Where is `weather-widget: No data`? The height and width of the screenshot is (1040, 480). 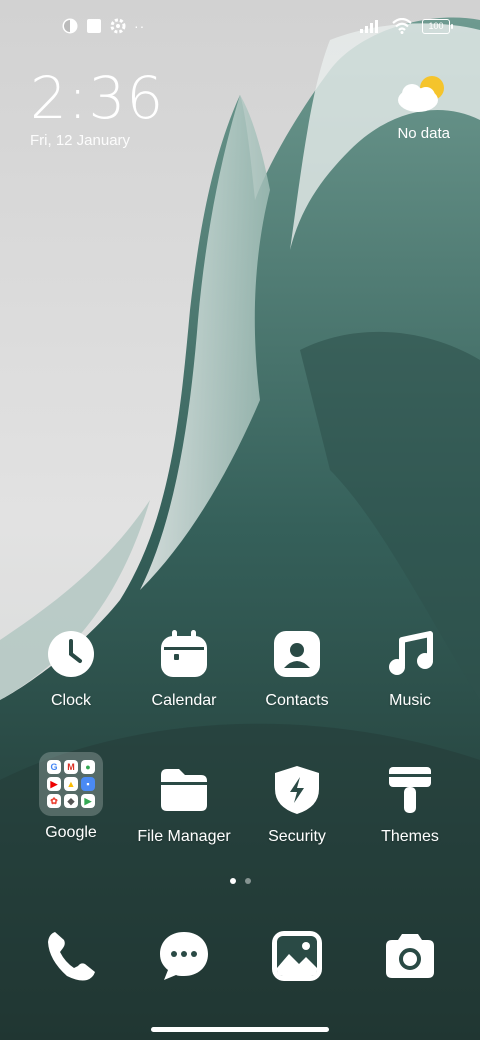
weather-widget: No data is located at coordinates (422, 107).